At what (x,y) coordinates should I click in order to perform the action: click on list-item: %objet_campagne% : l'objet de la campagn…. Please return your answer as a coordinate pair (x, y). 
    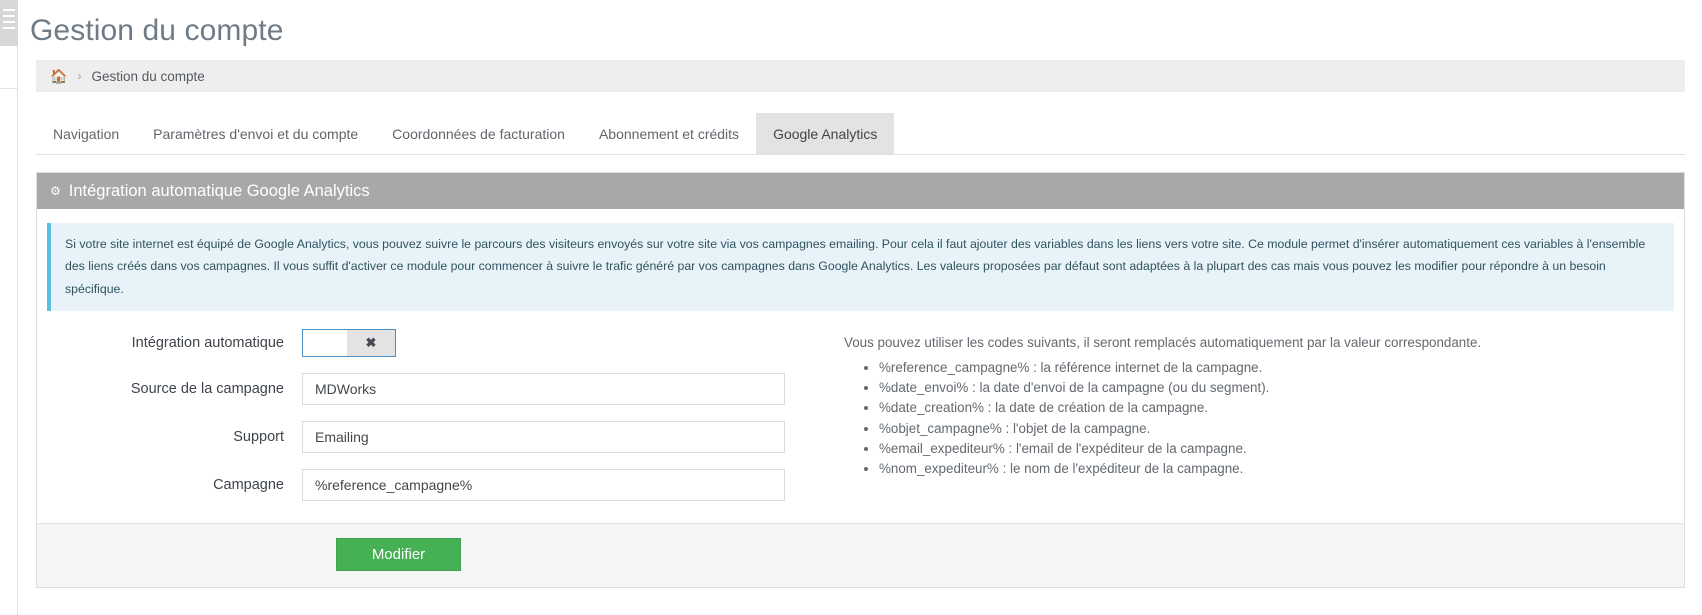
    Looking at the image, I should click on (1281, 428).